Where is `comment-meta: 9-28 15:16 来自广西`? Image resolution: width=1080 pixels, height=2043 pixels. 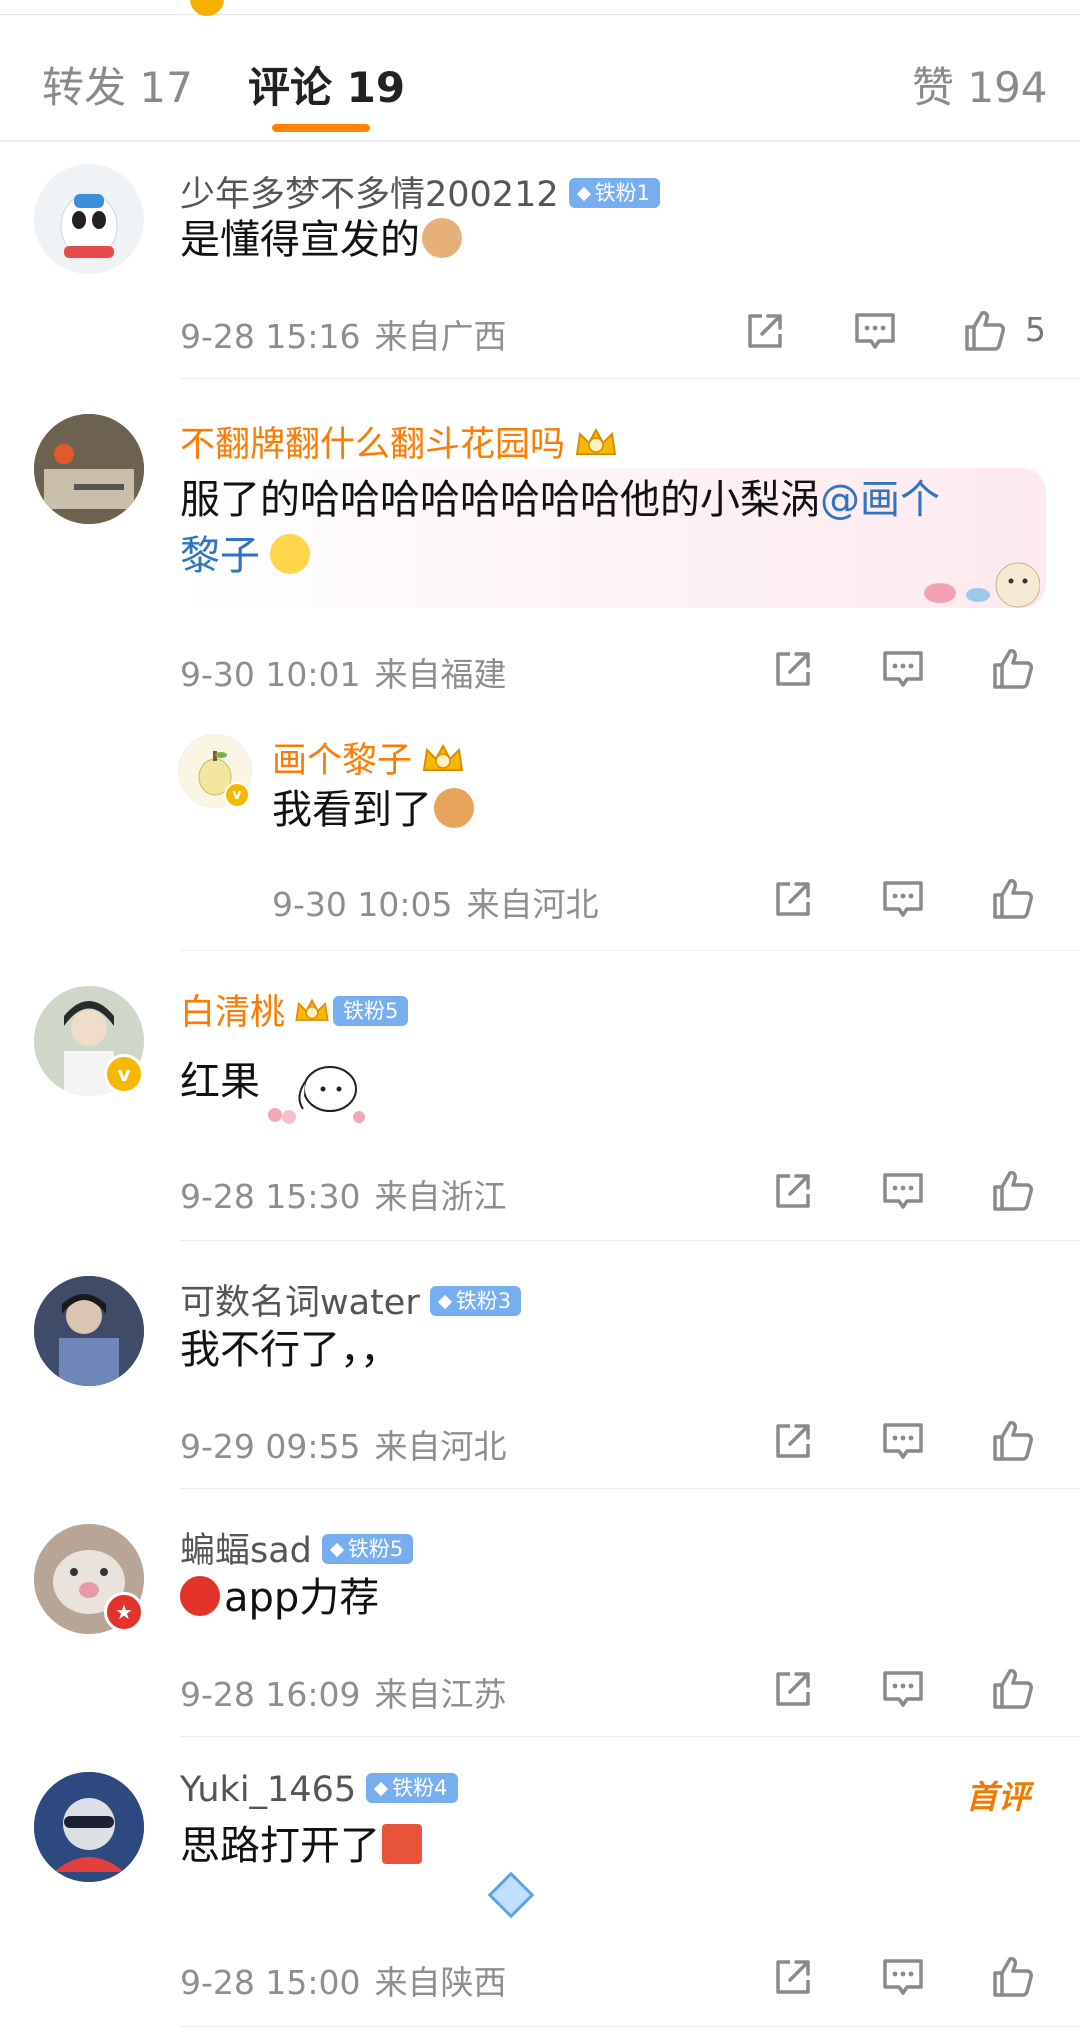
comment-meta: 9-28 15:16 来自广西 is located at coordinates (343, 334).